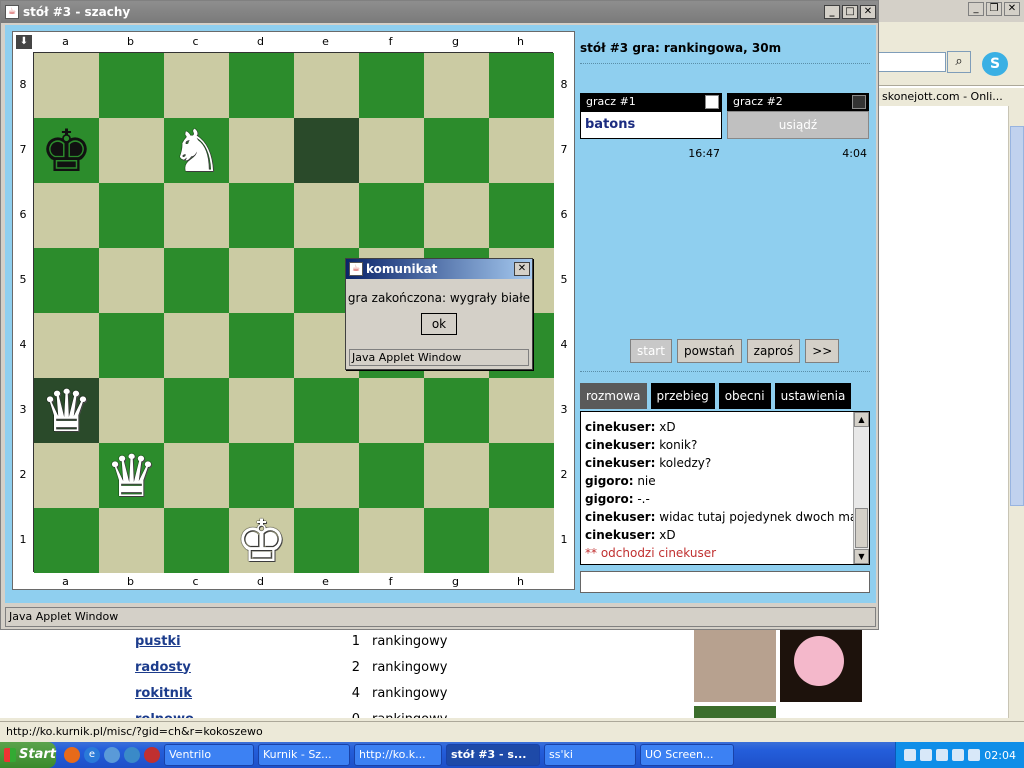 This screenshot has width=1024, height=768. What do you see at coordinates (131, 150) in the screenshot?
I see `square-b7` at bounding box center [131, 150].